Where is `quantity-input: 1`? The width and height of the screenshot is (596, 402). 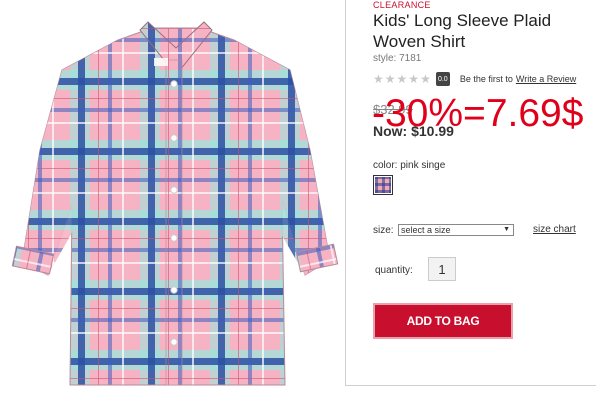 quantity-input: 1 is located at coordinates (442, 269).